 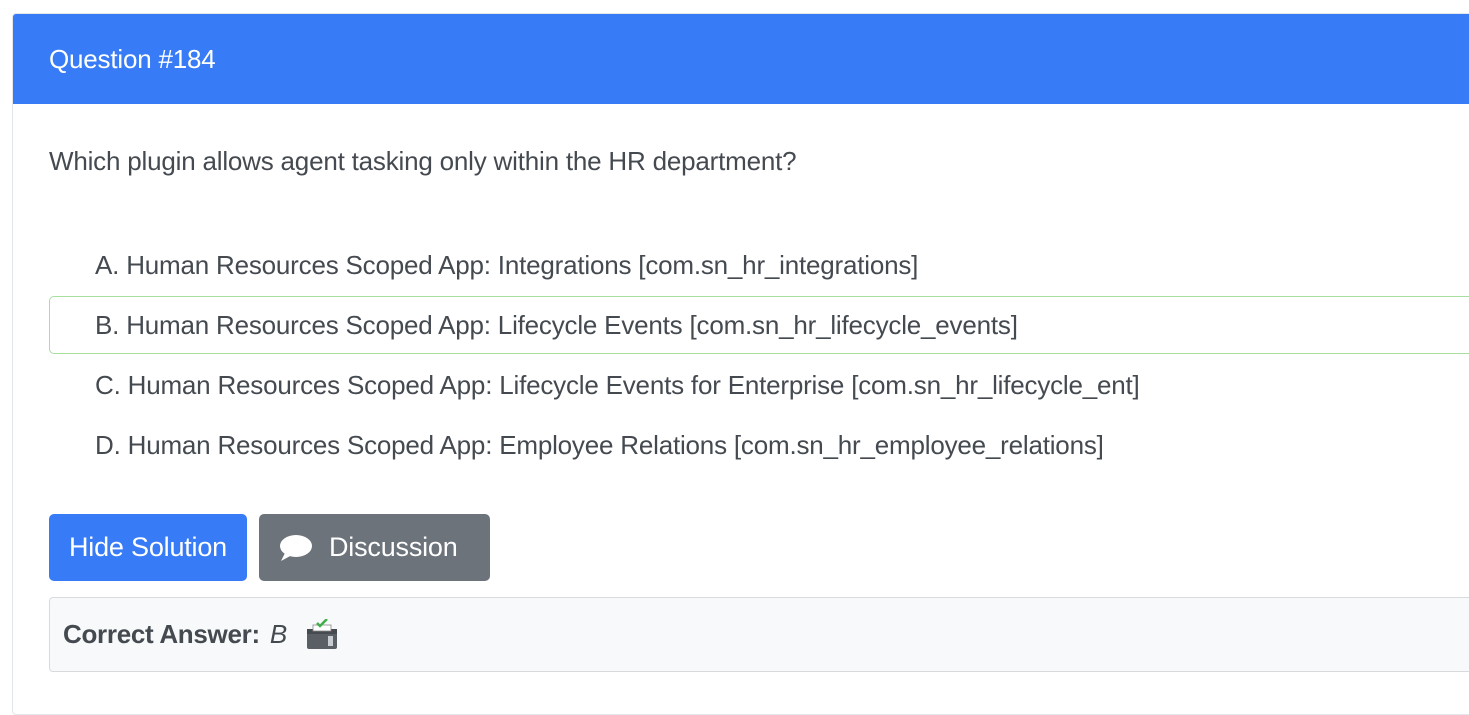 I want to click on vote-box-icon, so click(x=322, y=634).